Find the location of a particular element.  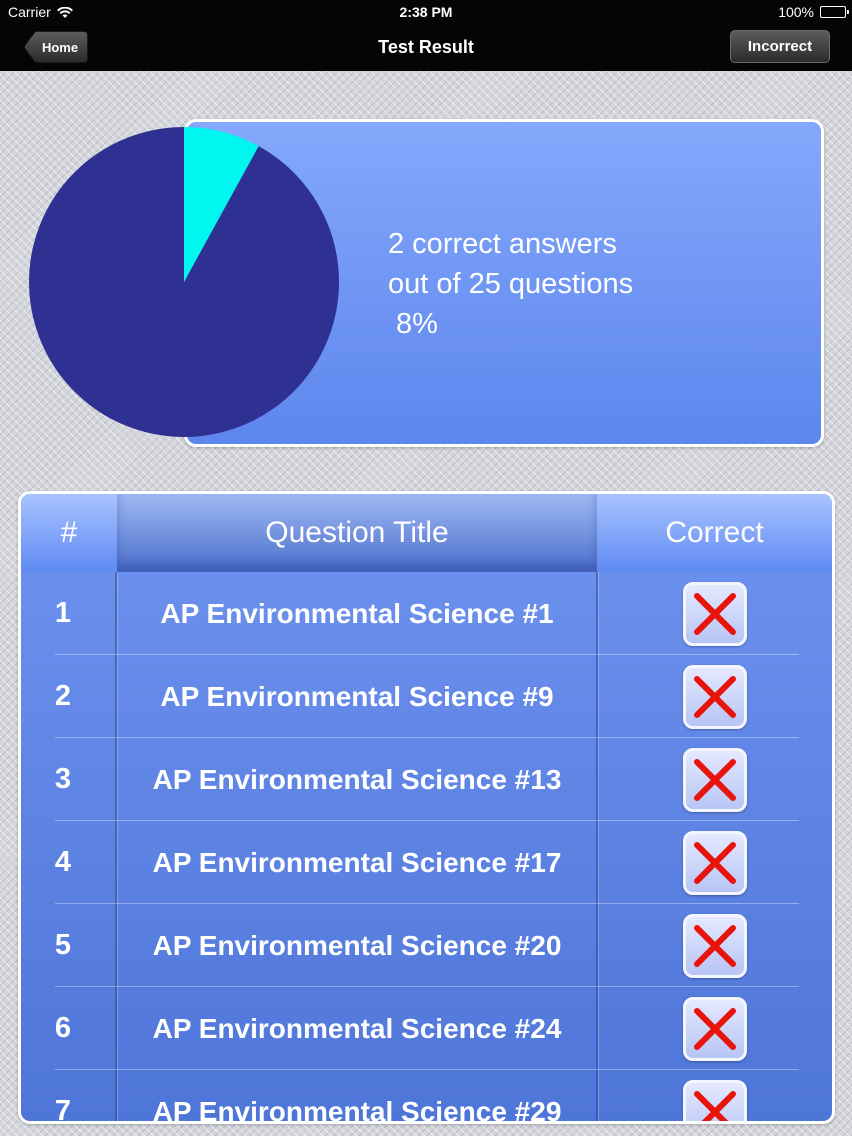

table-row: 4 AP Environmental Science #17 is located at coordinates (426, 862).